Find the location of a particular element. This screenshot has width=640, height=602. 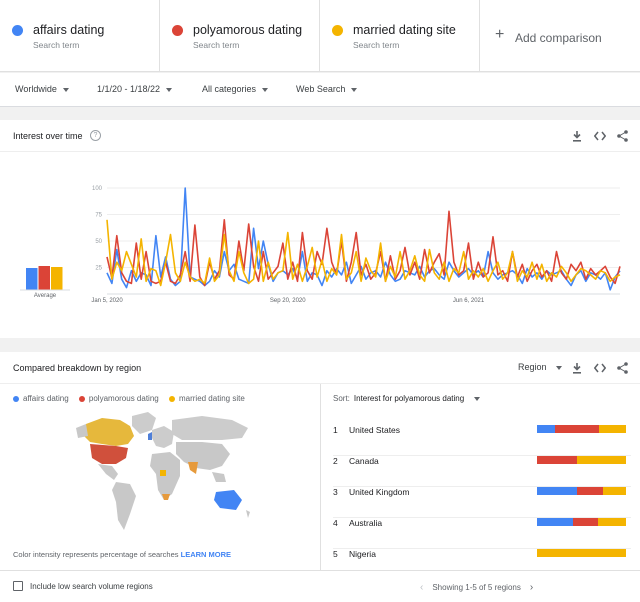

category-filter-label: All categories is located at coordinates (229, 89).